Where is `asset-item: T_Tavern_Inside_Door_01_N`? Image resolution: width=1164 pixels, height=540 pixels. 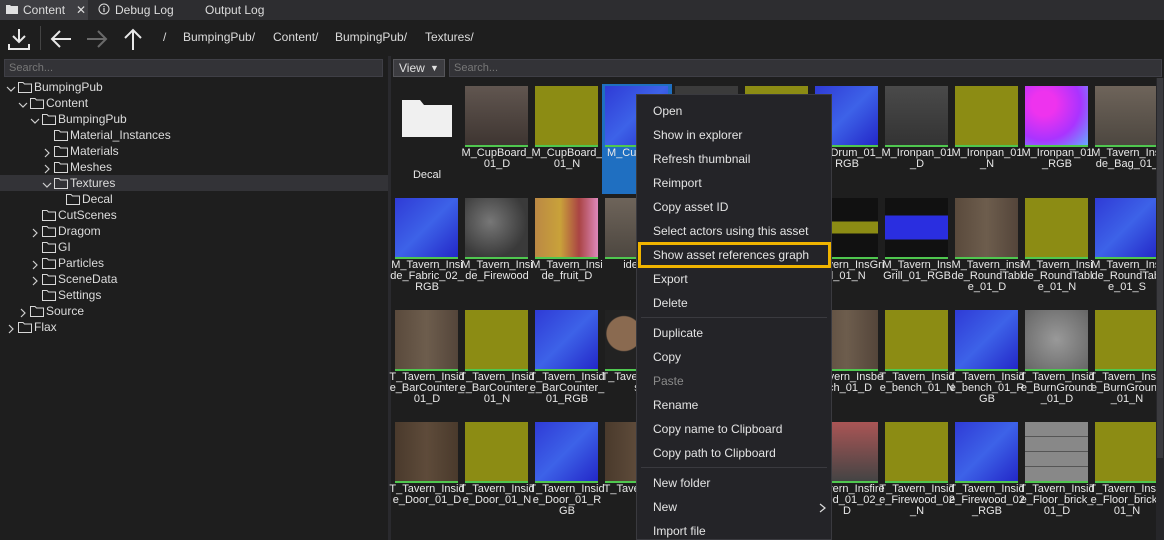 asset-item: T_Tavern_Inside_Door_01_N is located at coordinates (497, 475).